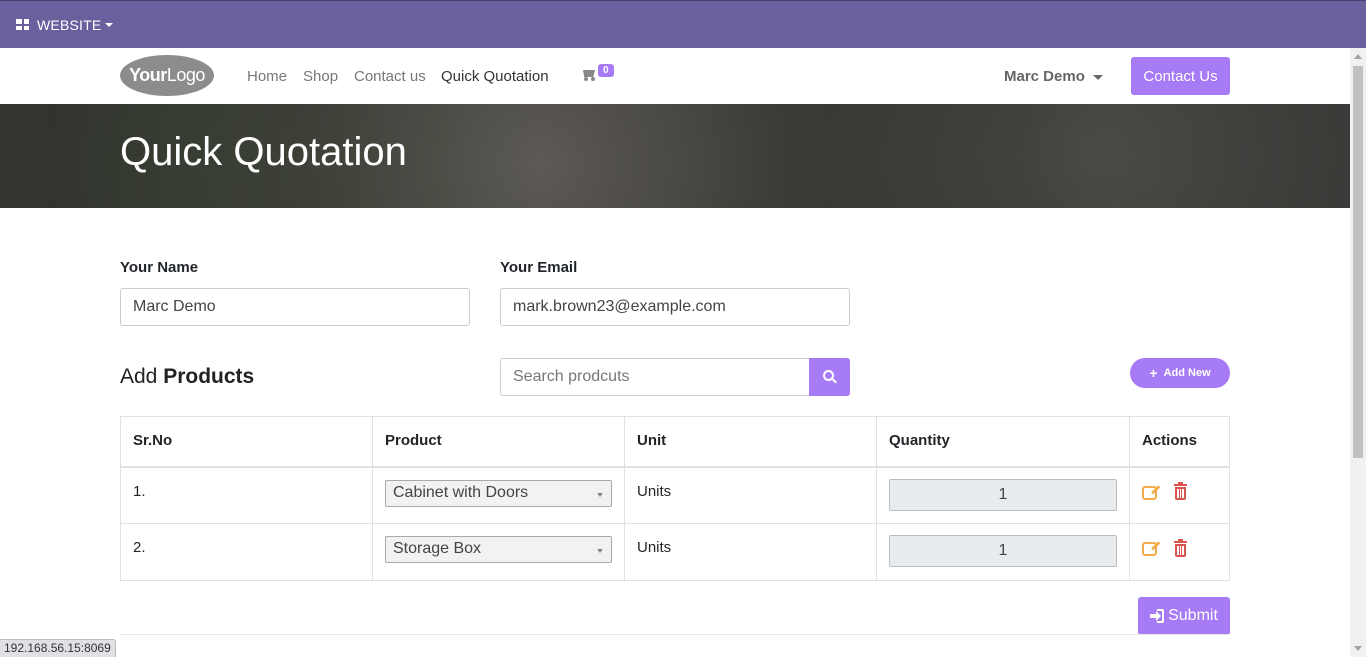  Describe the element at coordinates (750, 442) in the screenshot. I see `col-header-unit: Unit` at that location.